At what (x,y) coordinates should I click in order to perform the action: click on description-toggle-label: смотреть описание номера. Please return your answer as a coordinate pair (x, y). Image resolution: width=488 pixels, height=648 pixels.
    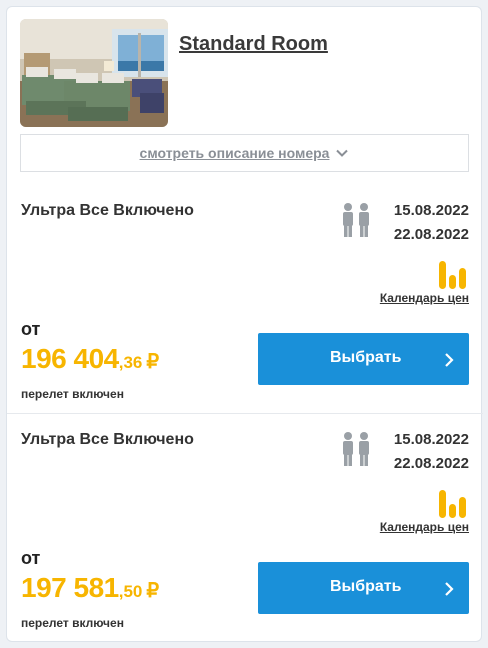
    Looking at the image, I should click on (234, 153).